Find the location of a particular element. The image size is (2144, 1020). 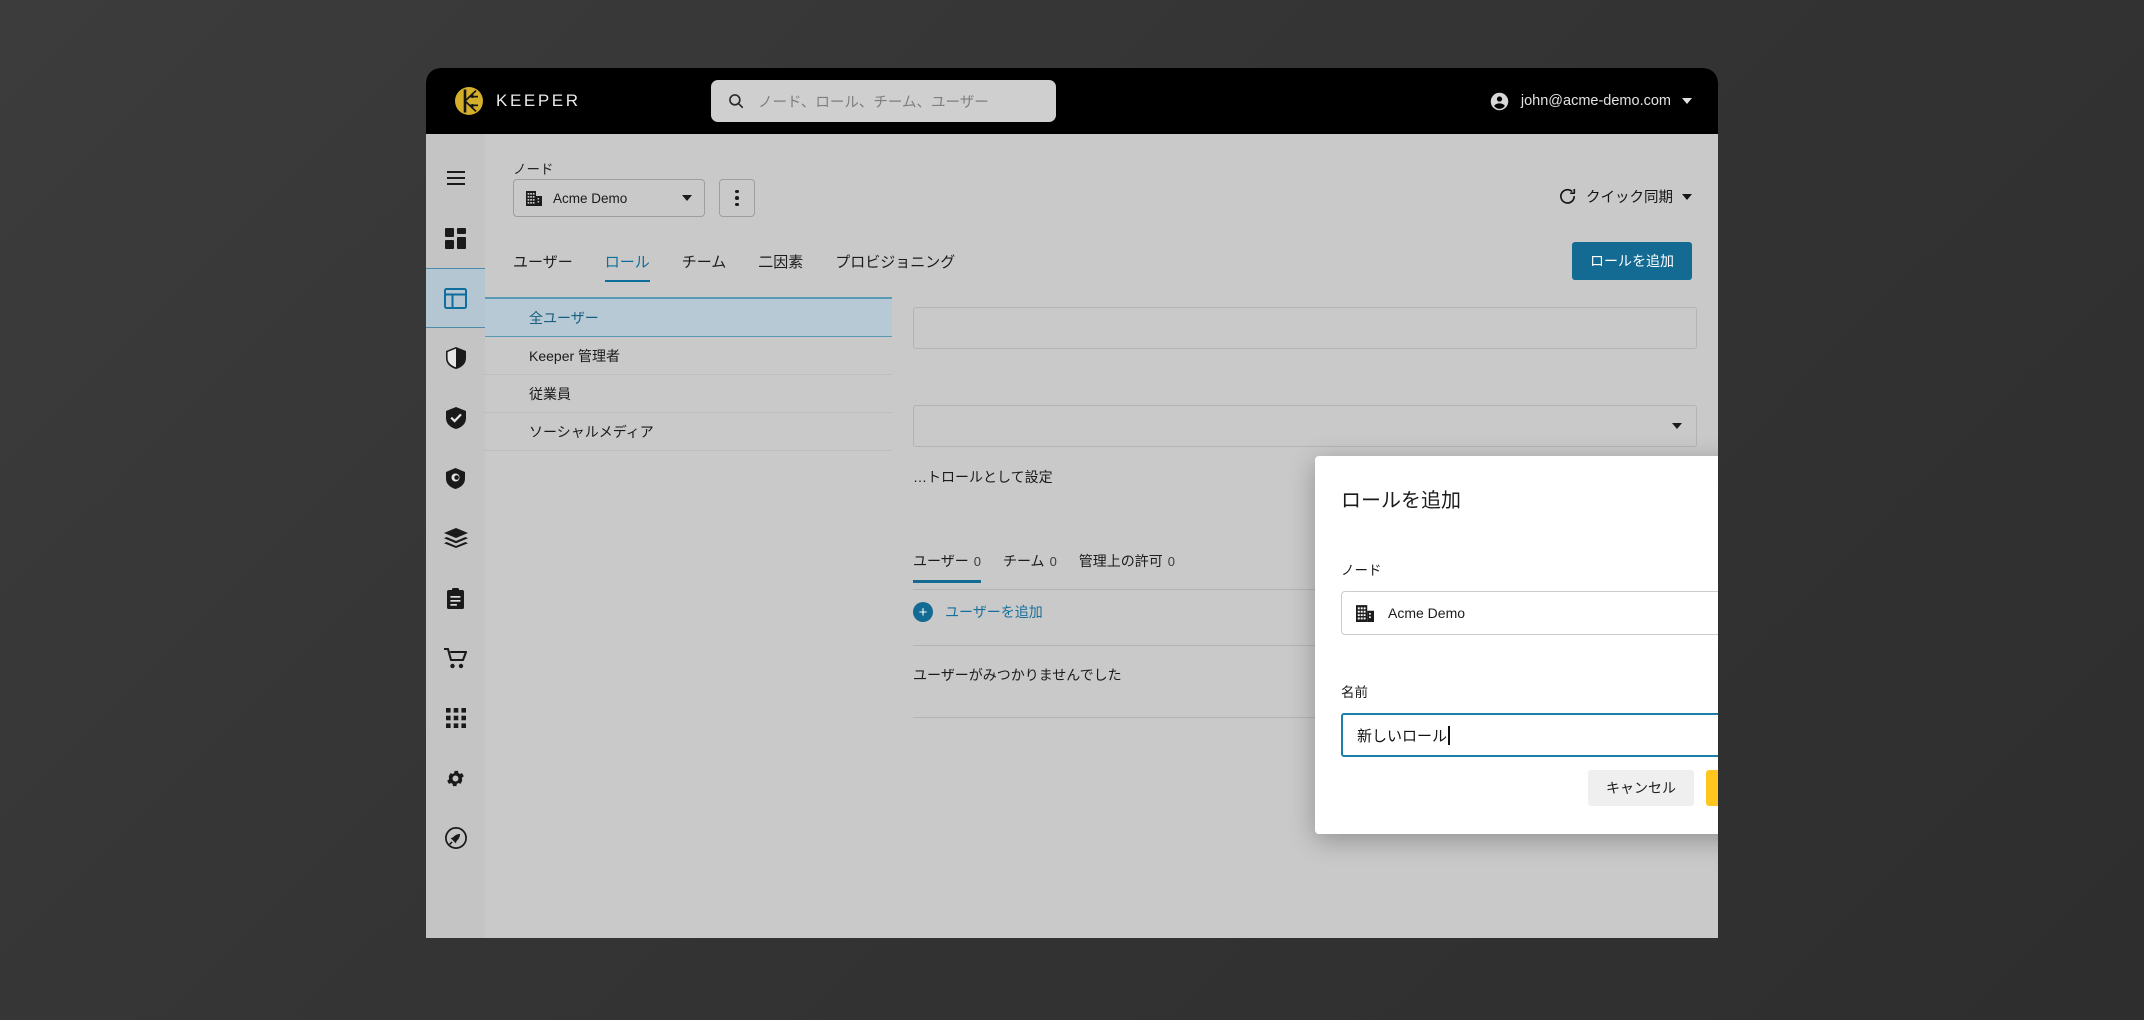

rail-item-apps is located at coordinates (455, 718).